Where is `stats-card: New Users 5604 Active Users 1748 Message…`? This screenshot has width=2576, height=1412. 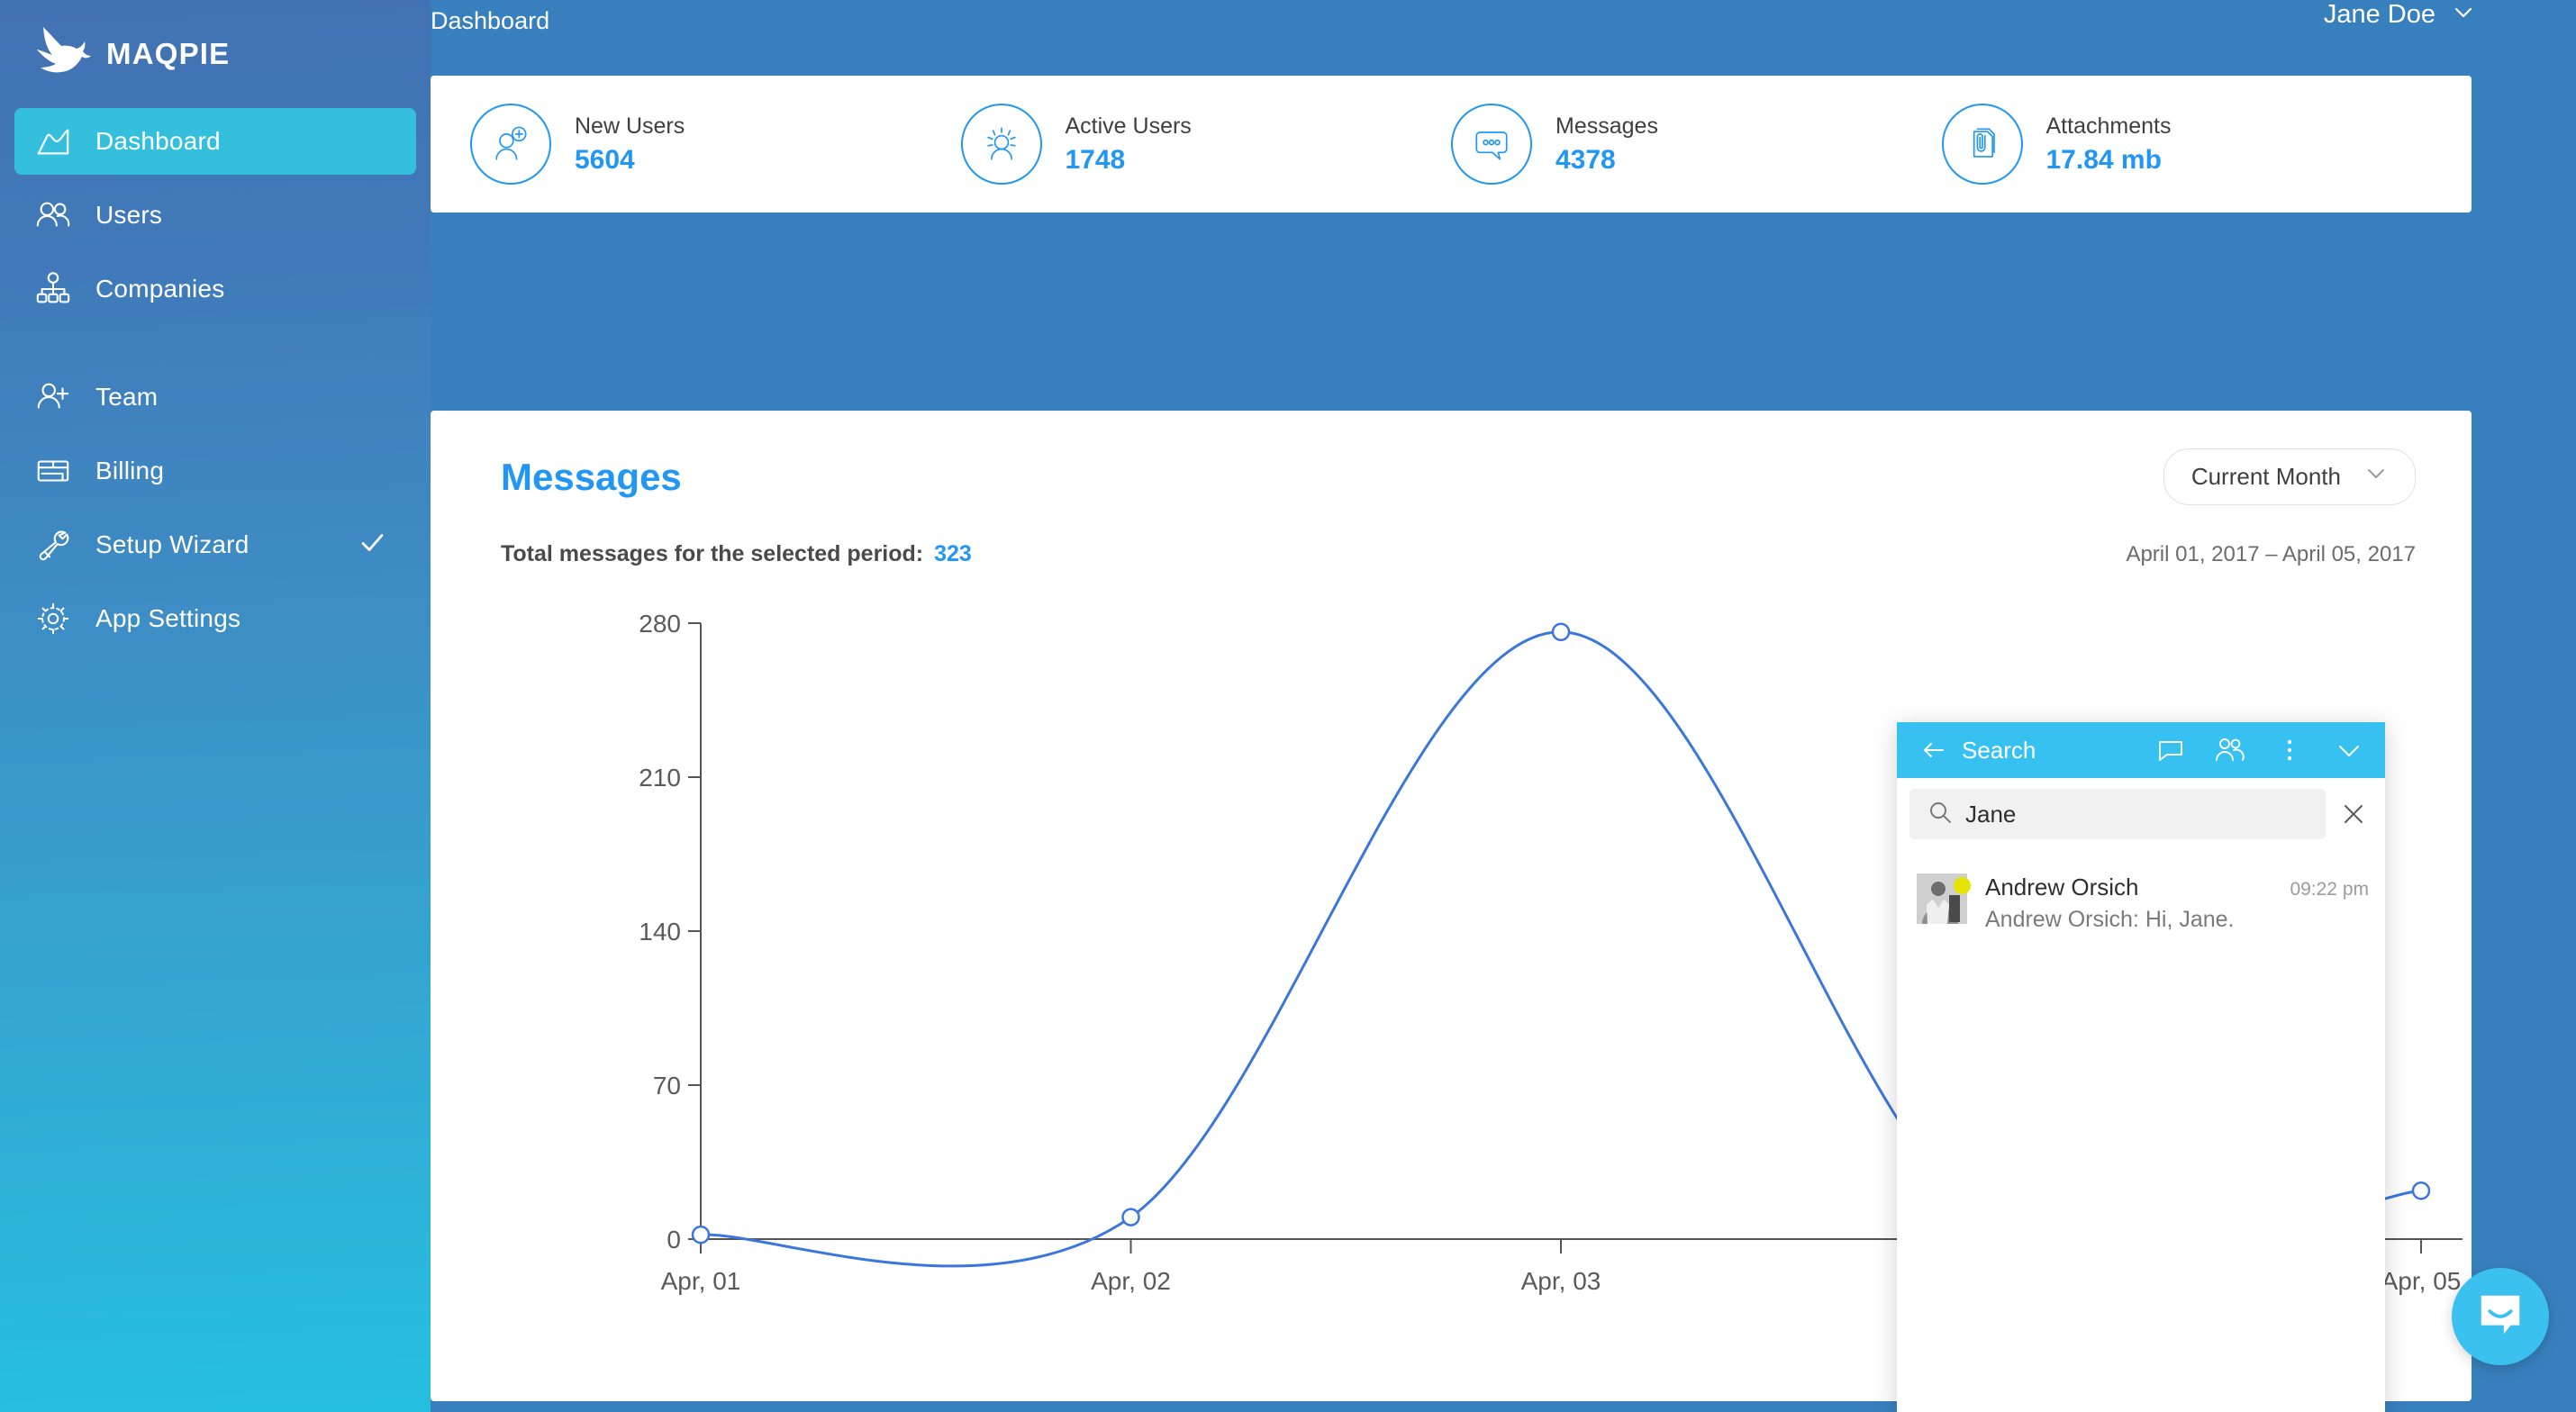 stats-card: New Users 5604 Active Users 1748 Message… is located at coordinates (1451, 144).